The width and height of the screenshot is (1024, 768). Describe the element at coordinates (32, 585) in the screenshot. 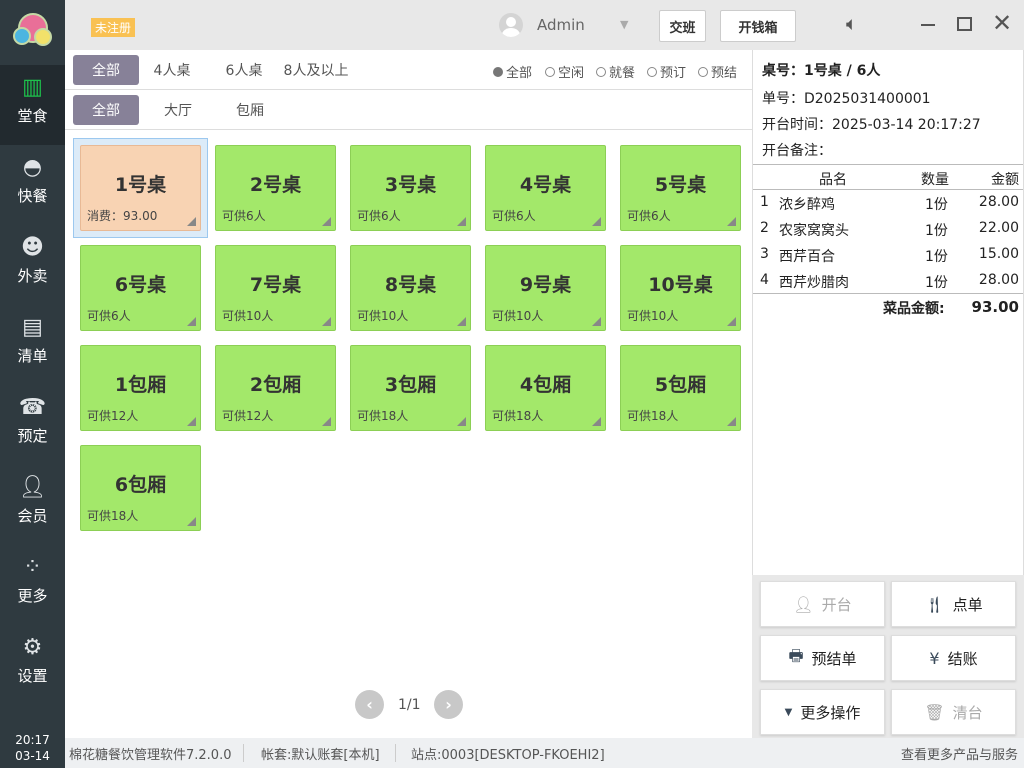

I see `sidebar-item-6: ⁘ 更多` at that location.